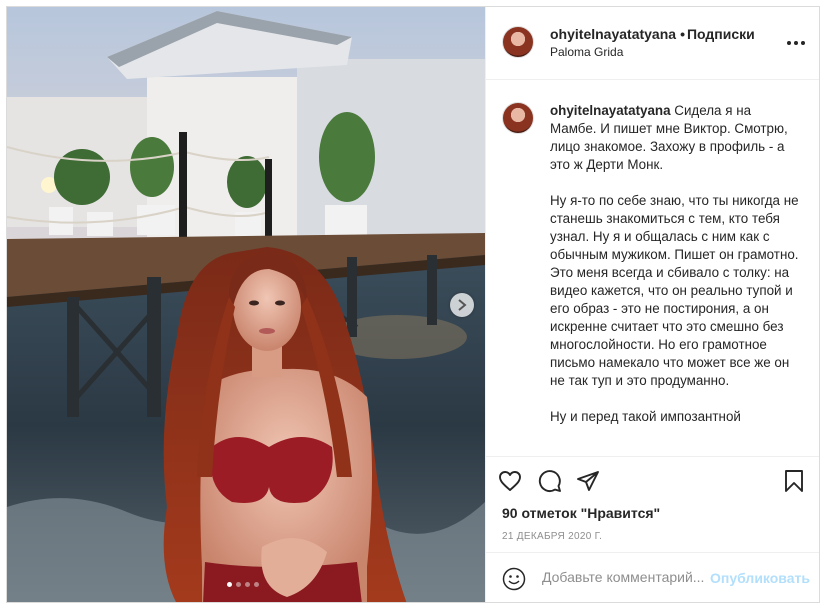  I want to click on location-link: Paloma Grida, so click(586, 52).